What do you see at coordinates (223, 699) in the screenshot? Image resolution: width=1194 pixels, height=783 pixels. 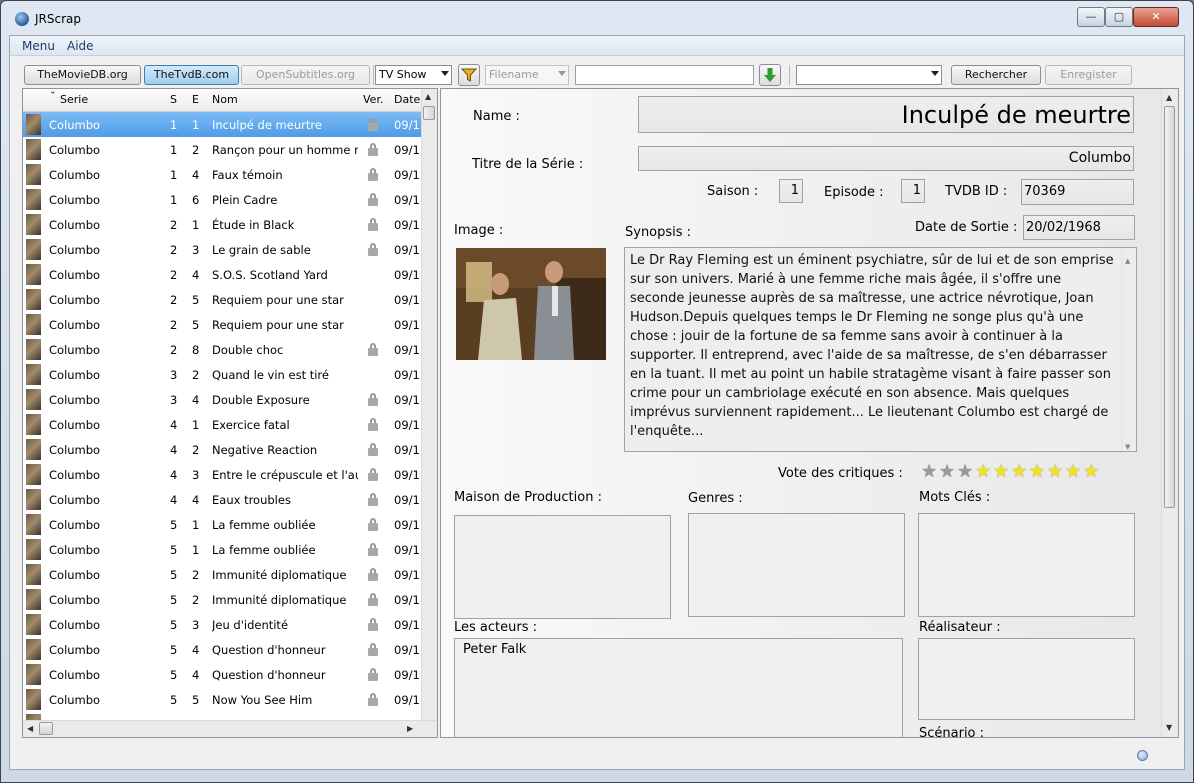 I see `list-row: Columbo 5 5 Now You See Him 09/1` at bounding box center [223, 699].